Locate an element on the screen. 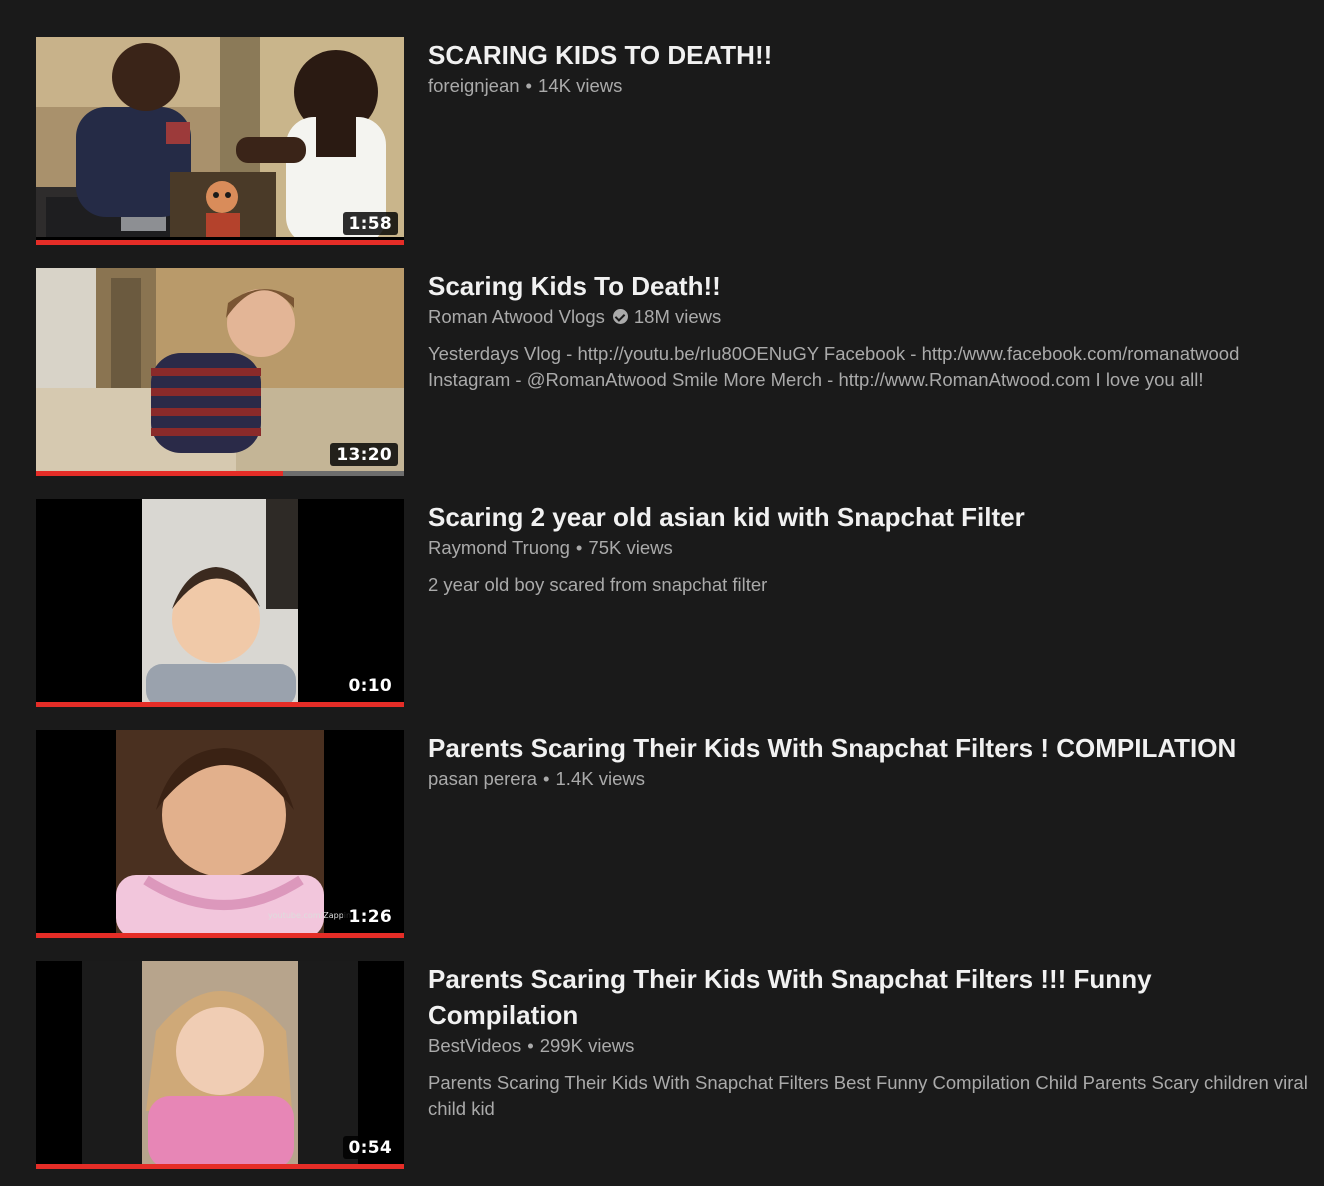  view-count: 14K views is located at coordinates (580, 85).